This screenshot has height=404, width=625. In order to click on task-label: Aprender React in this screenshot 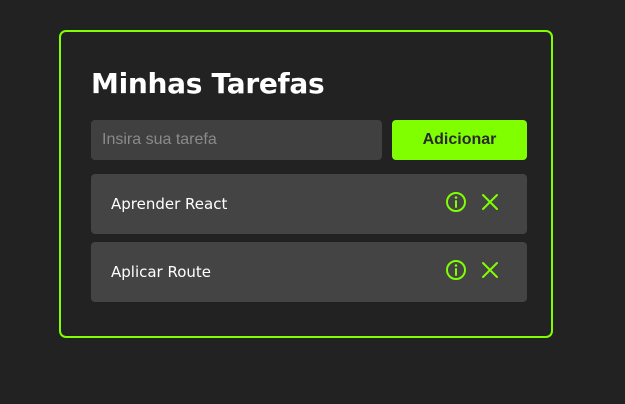, I will do `click(169, 204)`.